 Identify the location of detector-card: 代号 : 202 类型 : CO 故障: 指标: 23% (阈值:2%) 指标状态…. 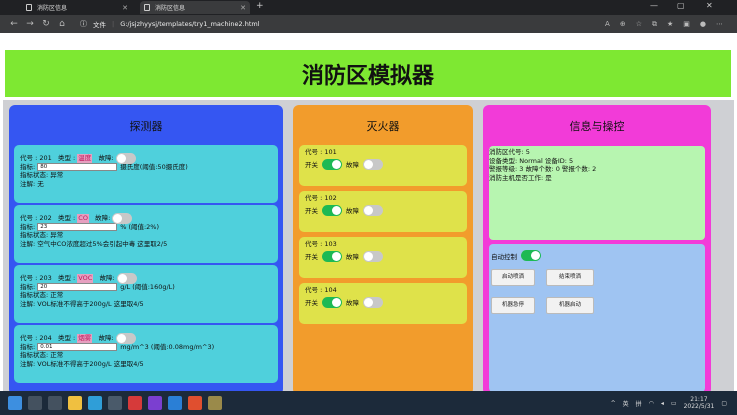
(146, 234).